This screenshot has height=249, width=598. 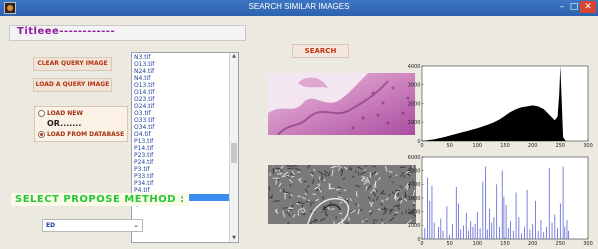 What do you see at coordinates (234, 56) in the screenshot?
I see `scroll-up-icon: ▲` at bounding box center [234, 56].